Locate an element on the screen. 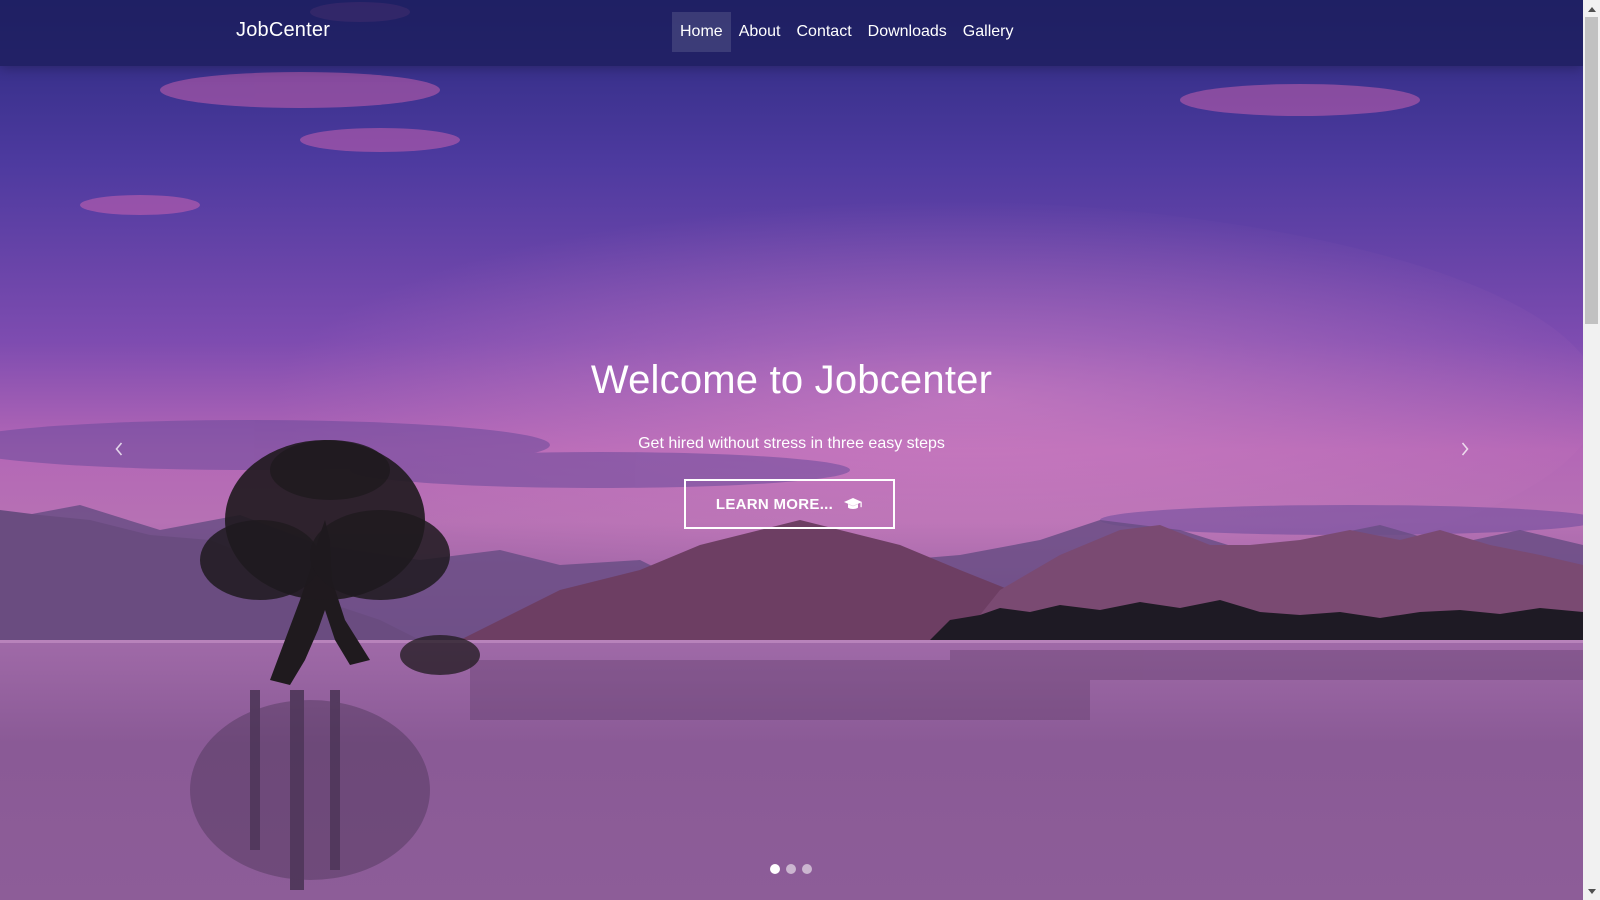 The width and height of the screenshot is (1600, 900). triangle-up-icon is located at coordinates (1591, 9).